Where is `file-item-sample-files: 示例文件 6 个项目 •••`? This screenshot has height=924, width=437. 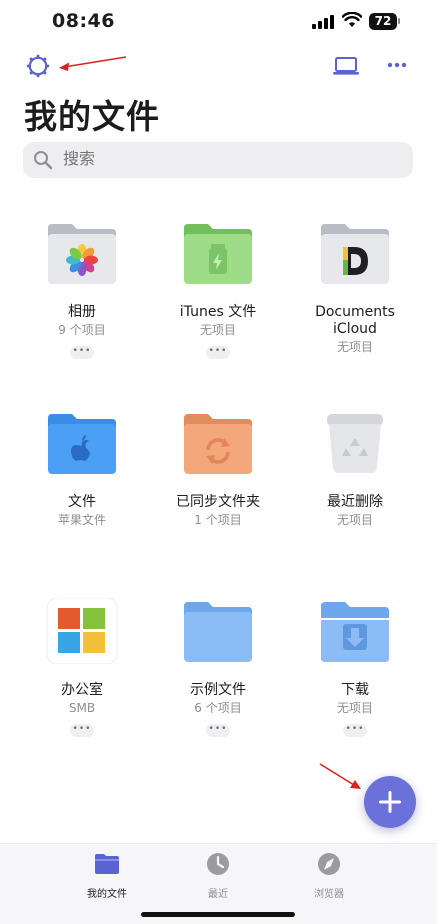
file-item-sample-files: 示例文件 6 个项目 ••• is located at coordinates (218, 667).